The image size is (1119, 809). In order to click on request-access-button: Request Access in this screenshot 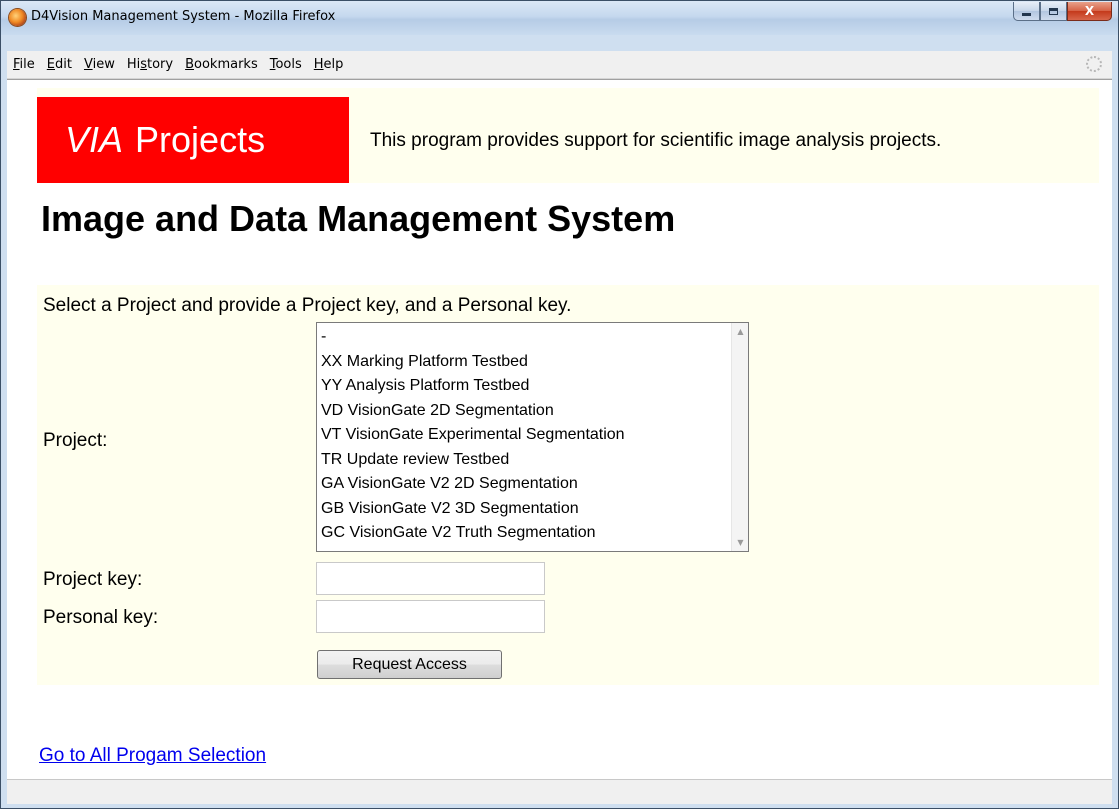, I will do `click(409, 664)`.